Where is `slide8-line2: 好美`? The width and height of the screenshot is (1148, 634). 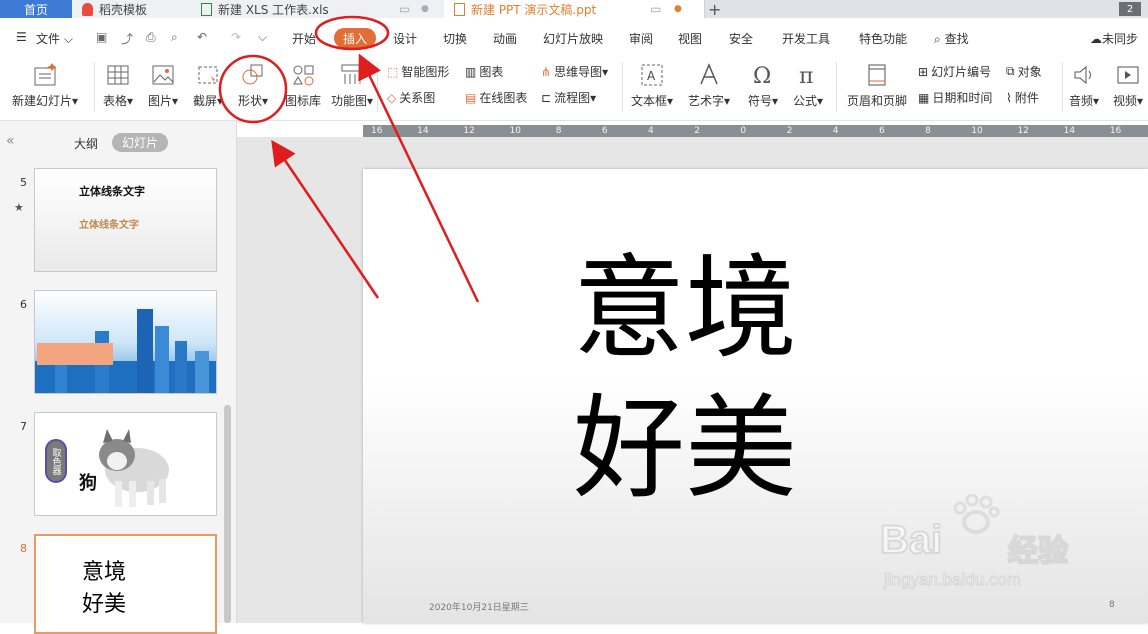 slide8-line2: 好美 is located at coordinates (104, 604).